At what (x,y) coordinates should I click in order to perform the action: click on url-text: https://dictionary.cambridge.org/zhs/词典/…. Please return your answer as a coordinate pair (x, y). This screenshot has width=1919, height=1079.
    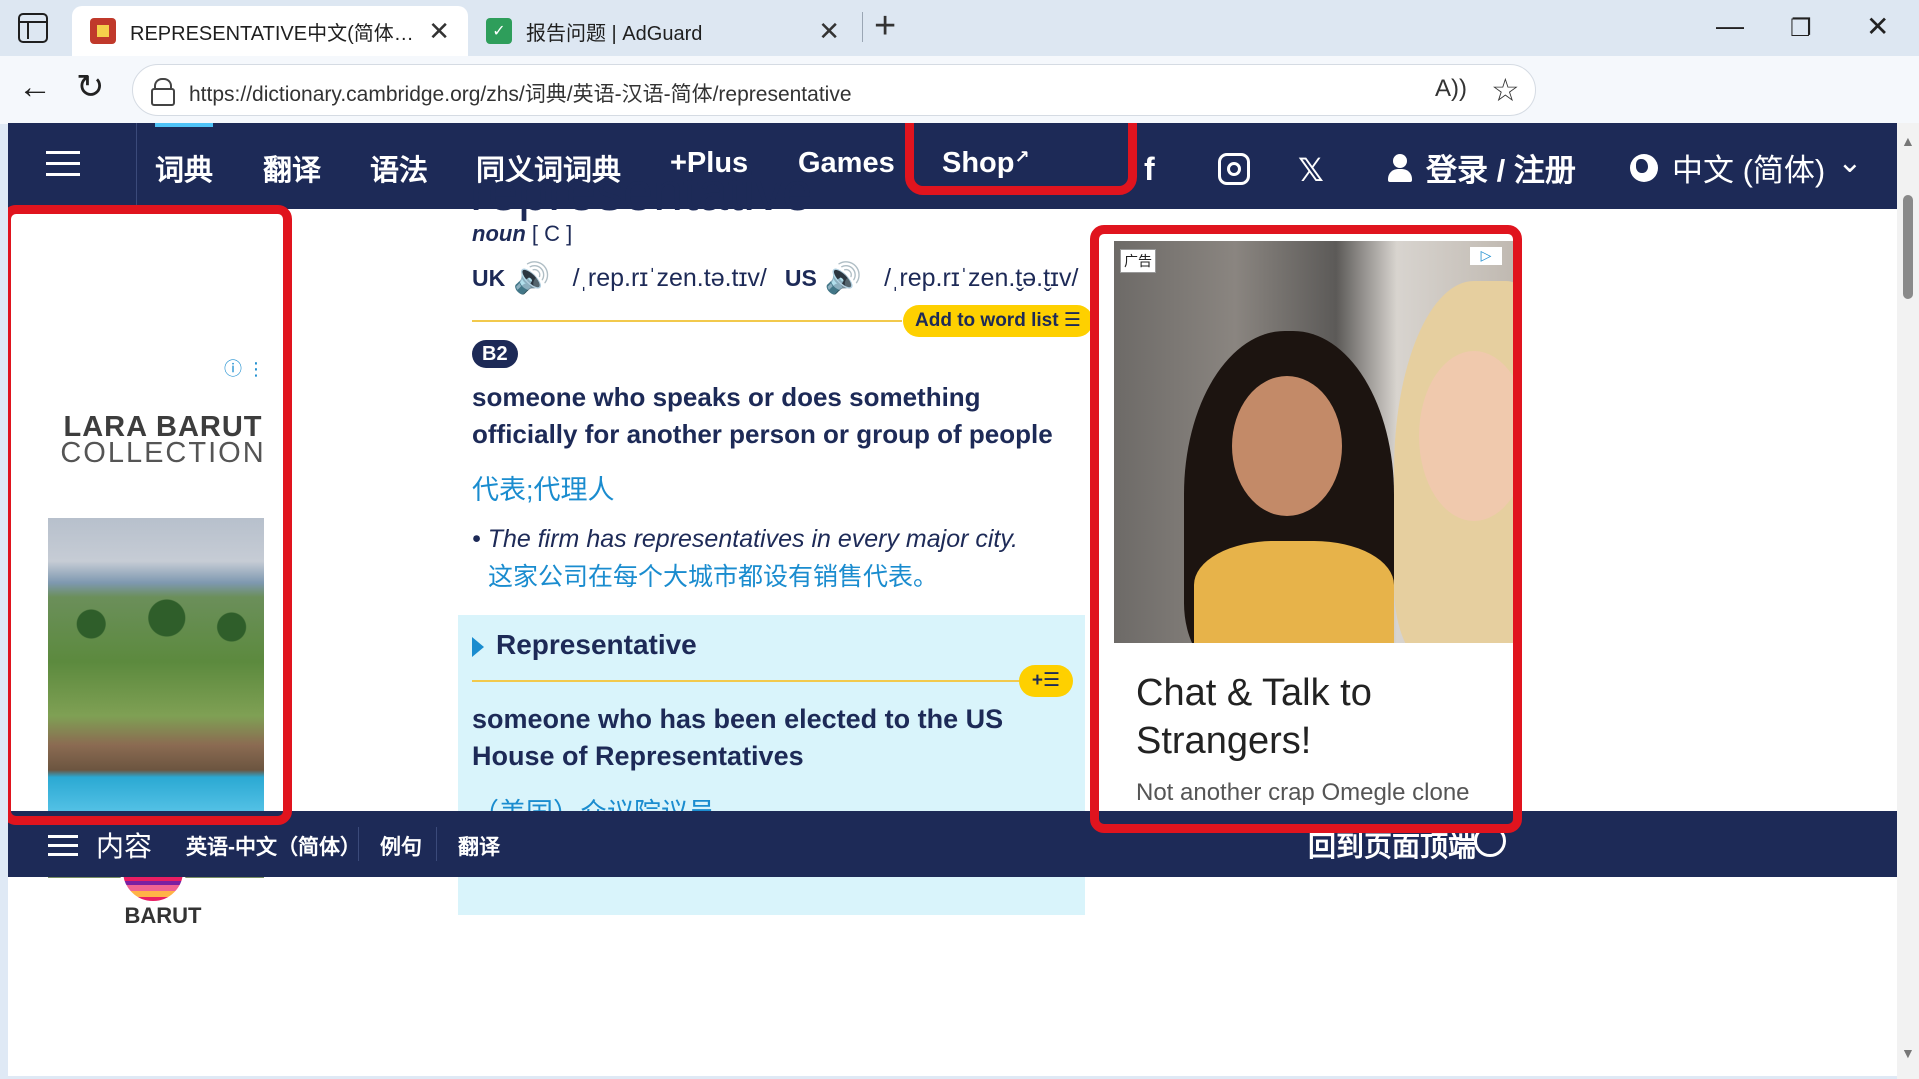
    Looking at the image, I should click on (520, 93).